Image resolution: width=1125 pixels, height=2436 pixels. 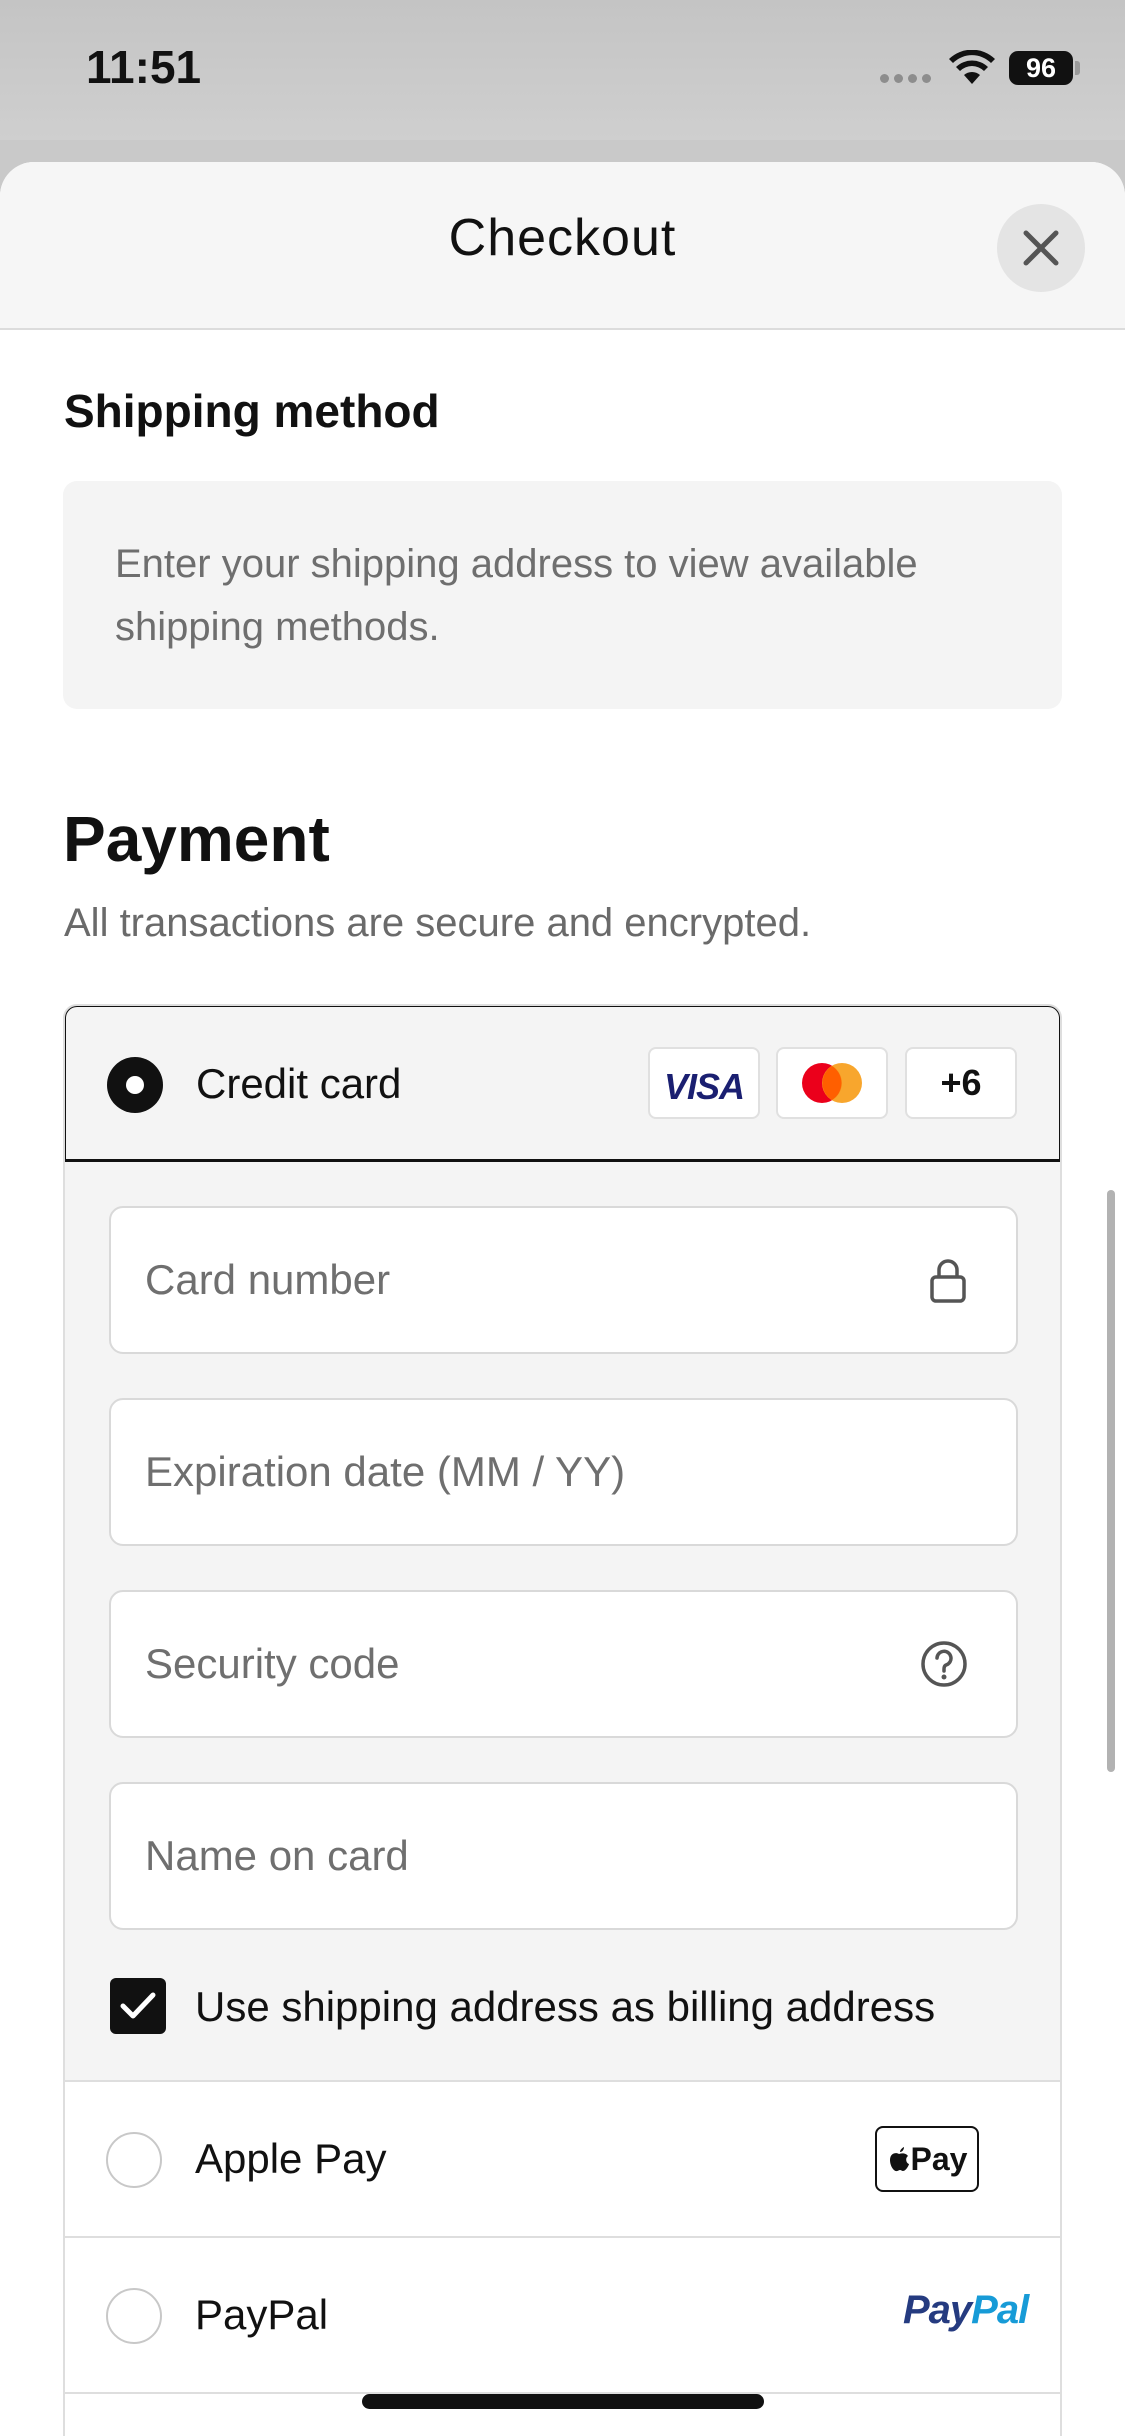 I want to click on credit-card-label: Credit card, so click(x=299, y=1083).